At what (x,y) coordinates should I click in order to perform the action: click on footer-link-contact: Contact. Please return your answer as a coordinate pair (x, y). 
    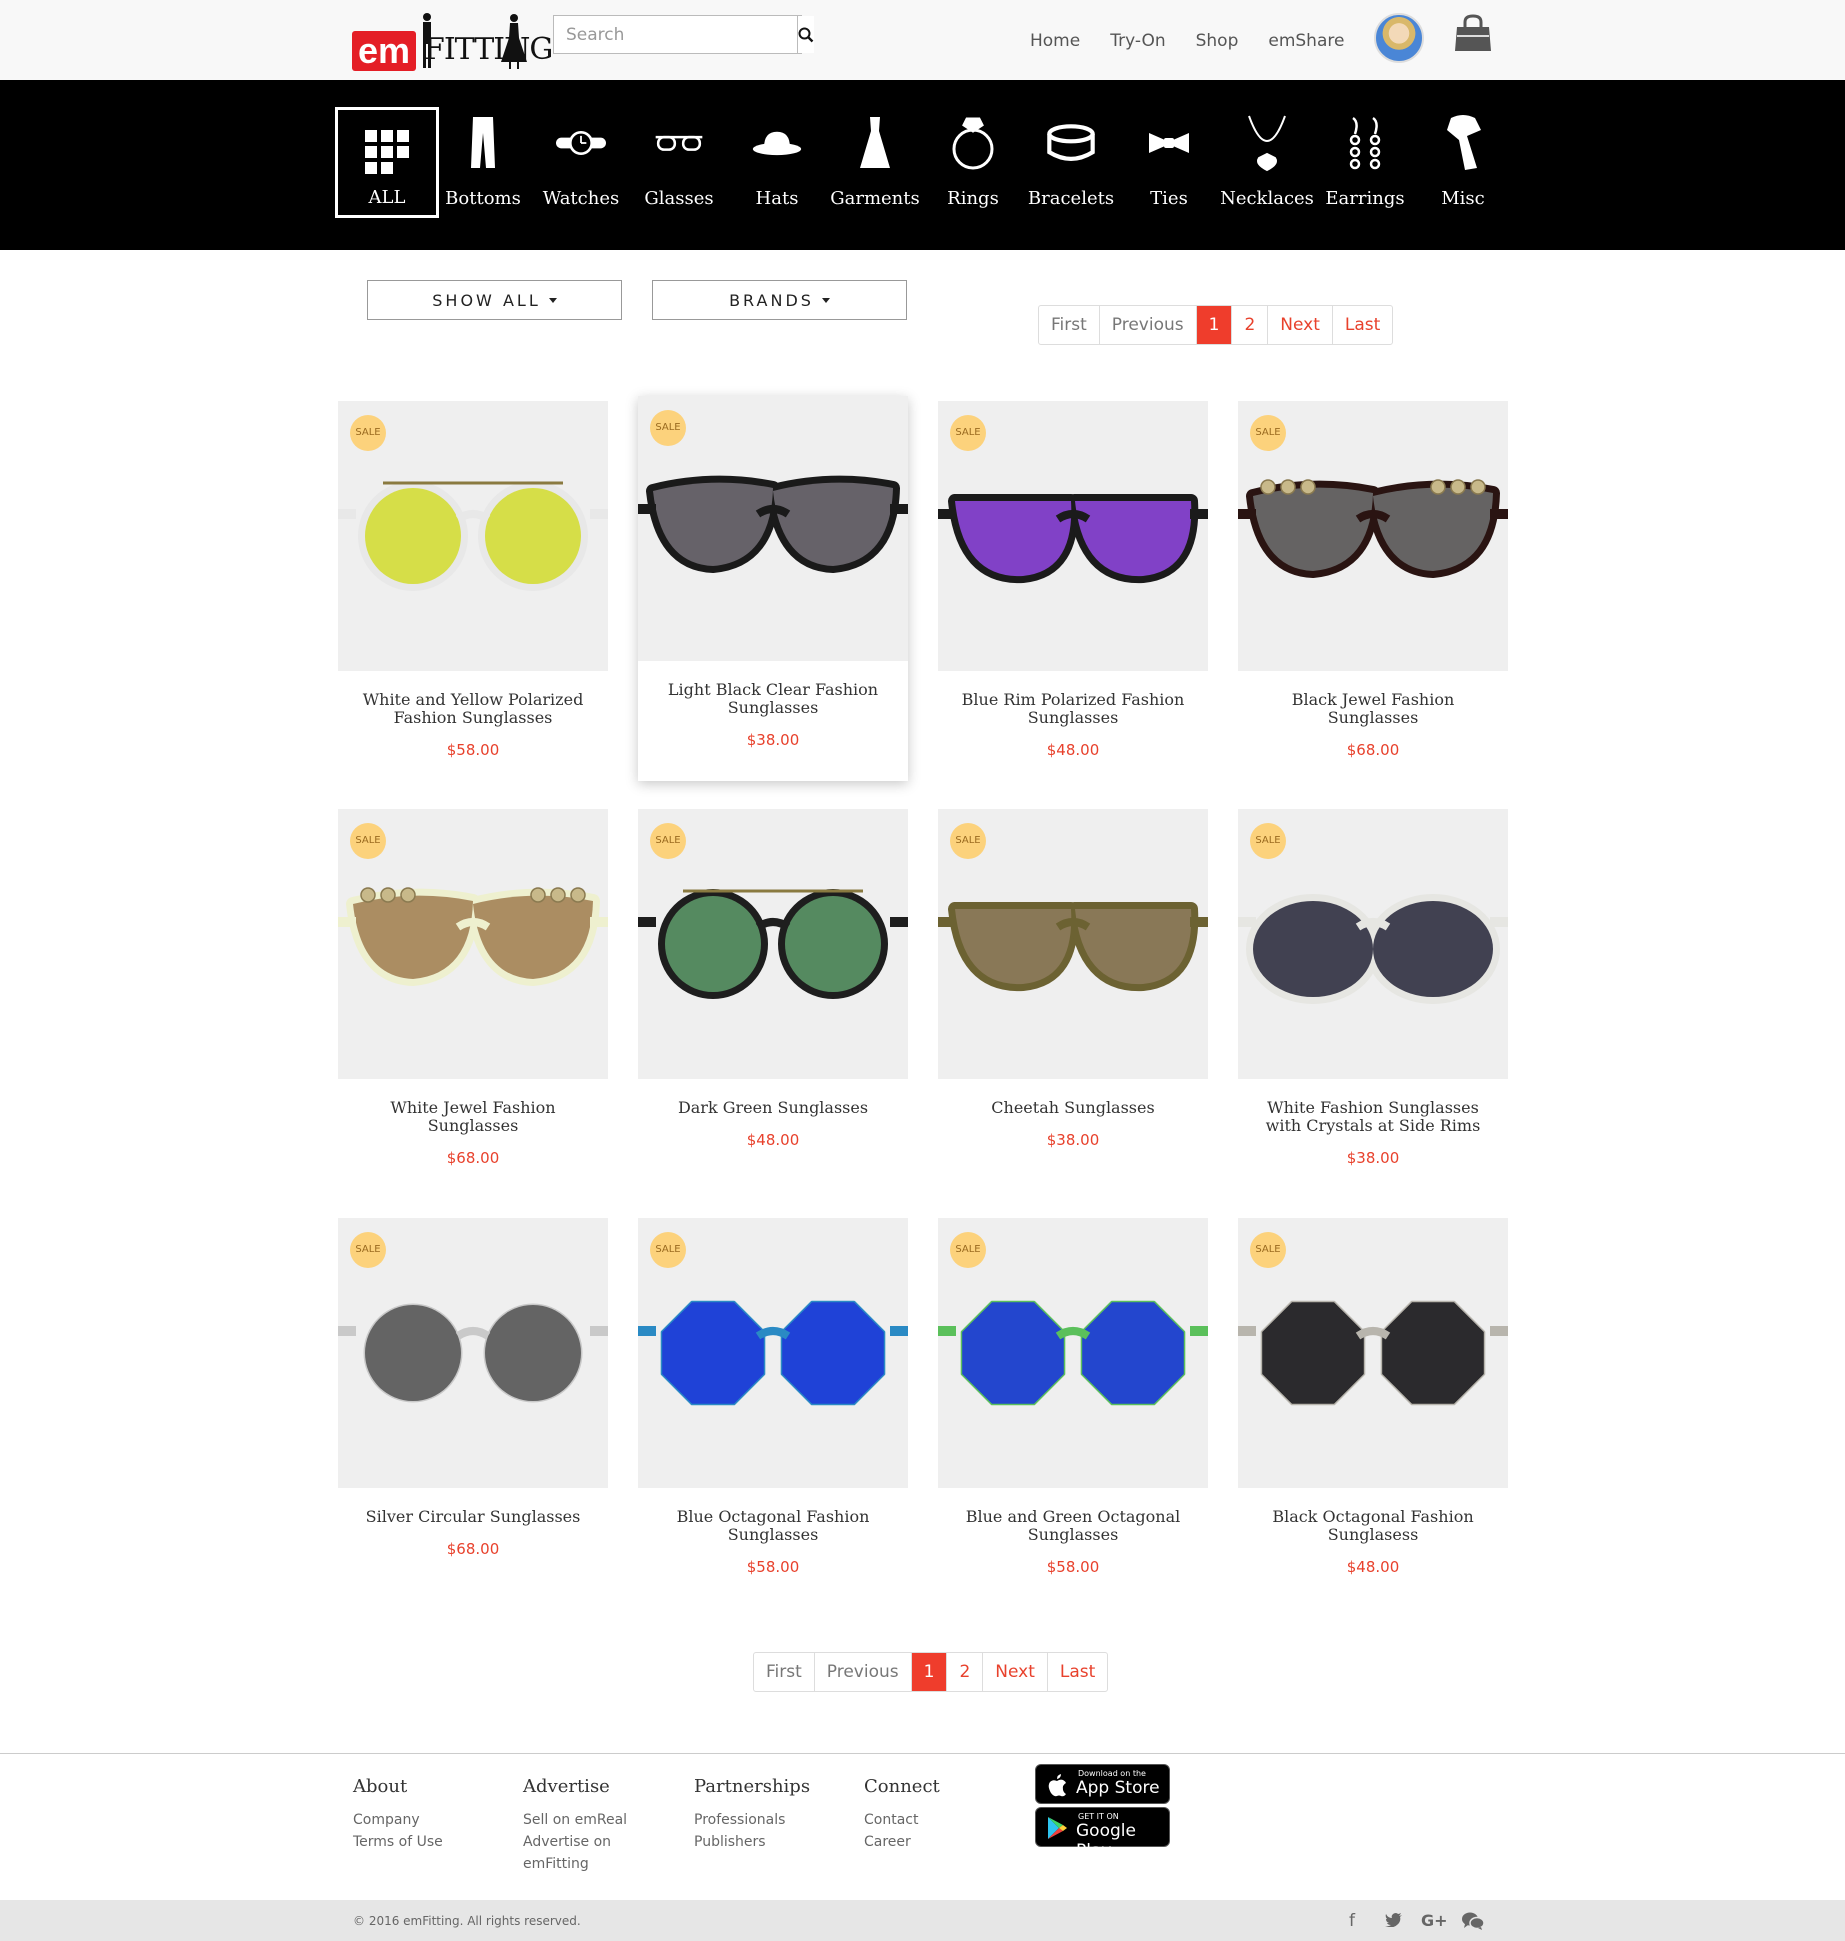
    Looking at the image, I should click on (902, 1820).